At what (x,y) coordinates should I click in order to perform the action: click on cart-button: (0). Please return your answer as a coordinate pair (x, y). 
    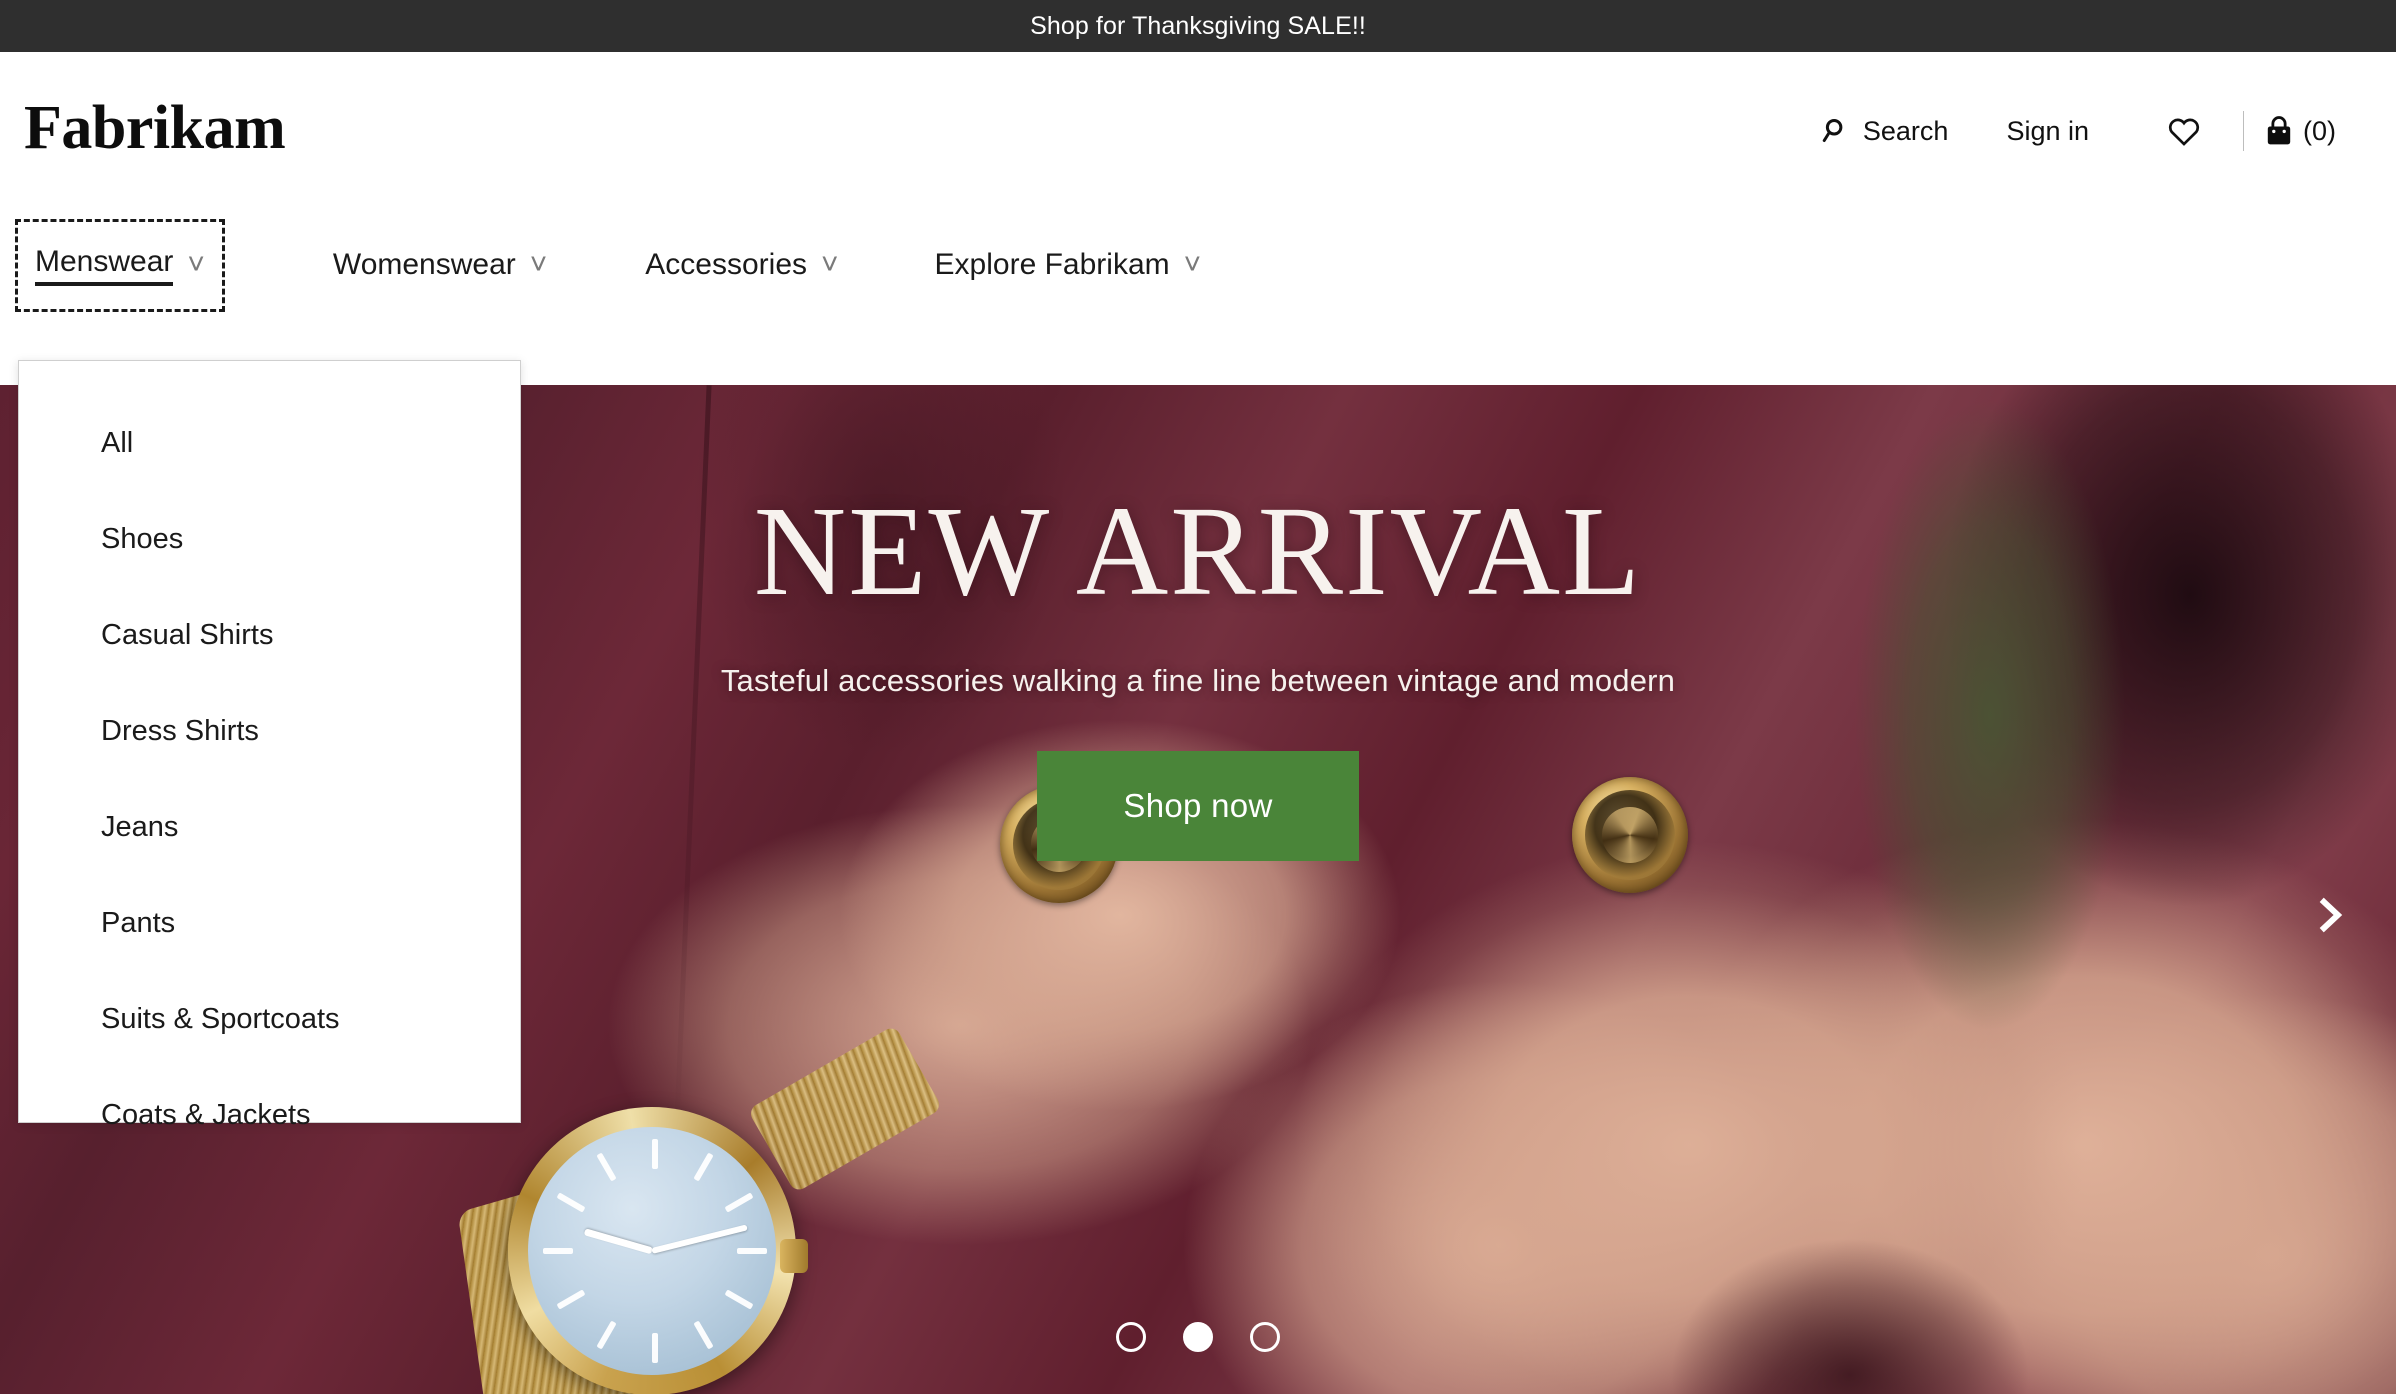
    Looking at the image, I should click on (2309, 131).